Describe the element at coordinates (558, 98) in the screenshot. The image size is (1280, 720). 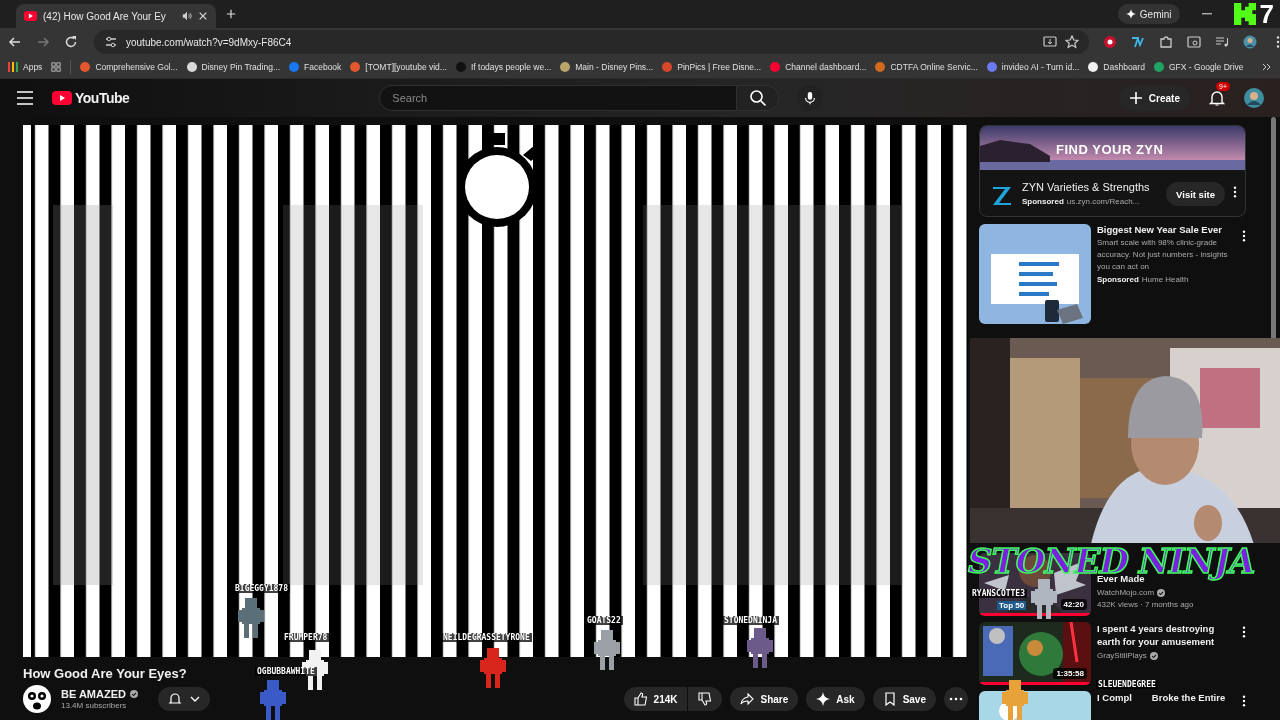
I see `search-field: Search` at that location.